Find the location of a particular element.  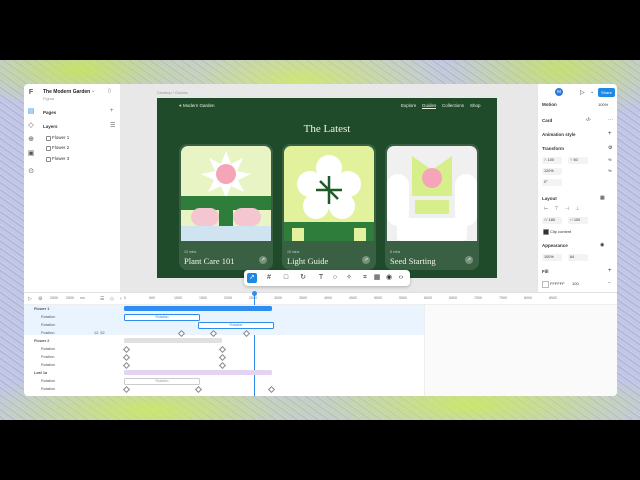

y-field: Y 50 is located at coordinates (578, 160).